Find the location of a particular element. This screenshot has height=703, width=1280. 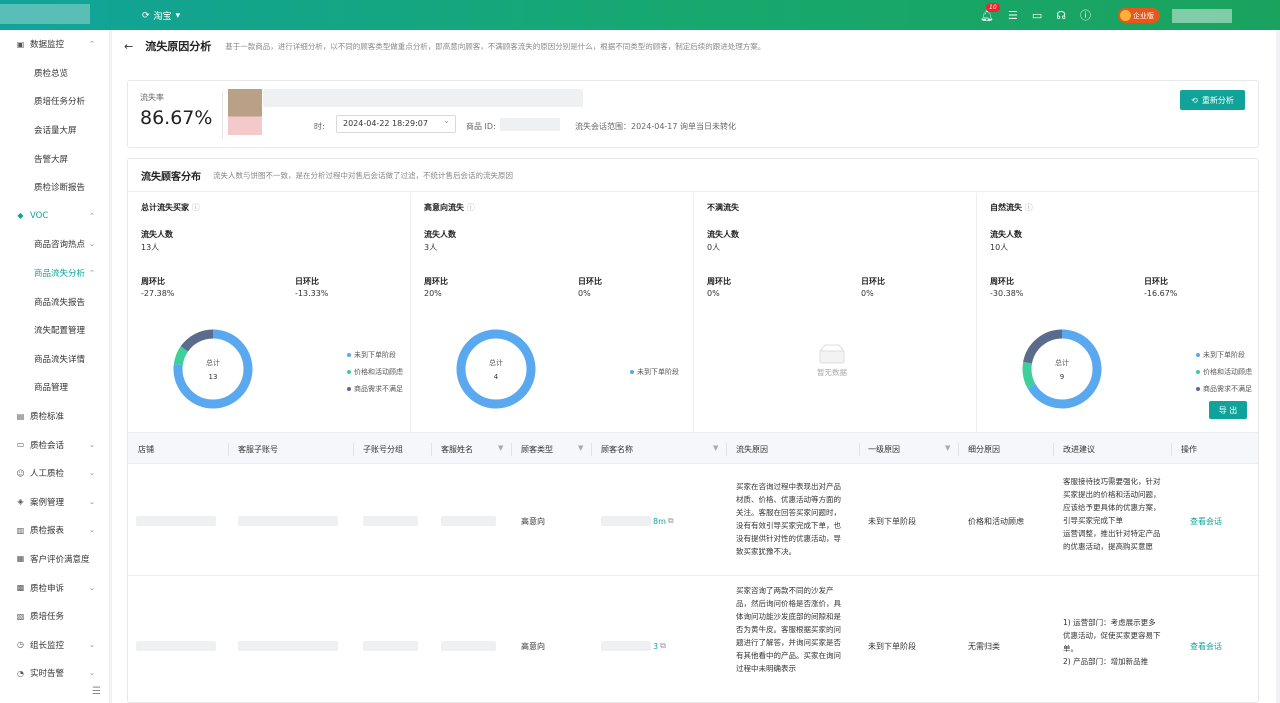

sidebar-item: ▥ 质检报表 ⌄ is located at coordinates (54, 530).